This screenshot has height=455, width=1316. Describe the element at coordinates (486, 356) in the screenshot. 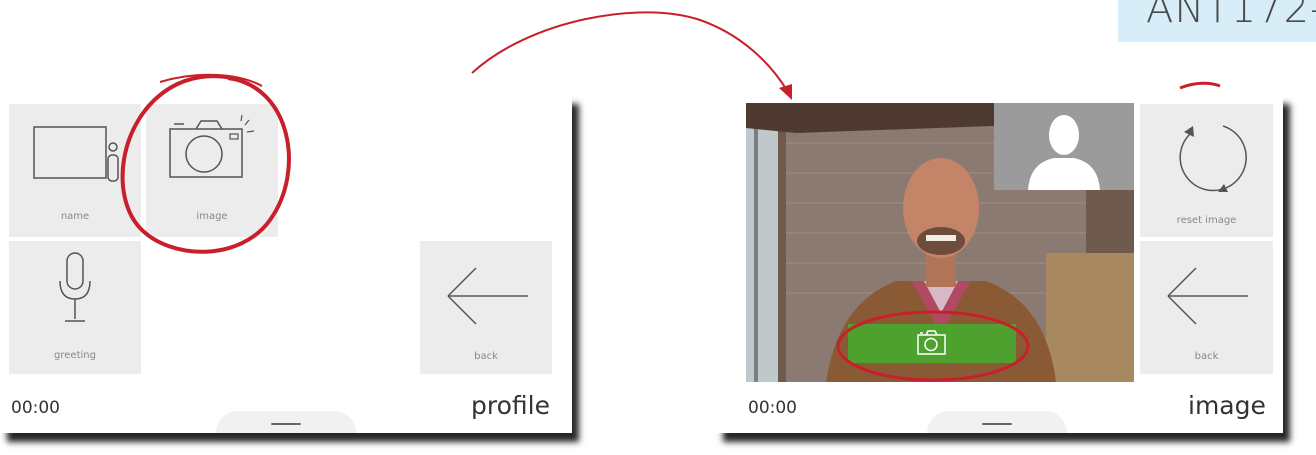

I see `back-tile-left-label: back` at that location.